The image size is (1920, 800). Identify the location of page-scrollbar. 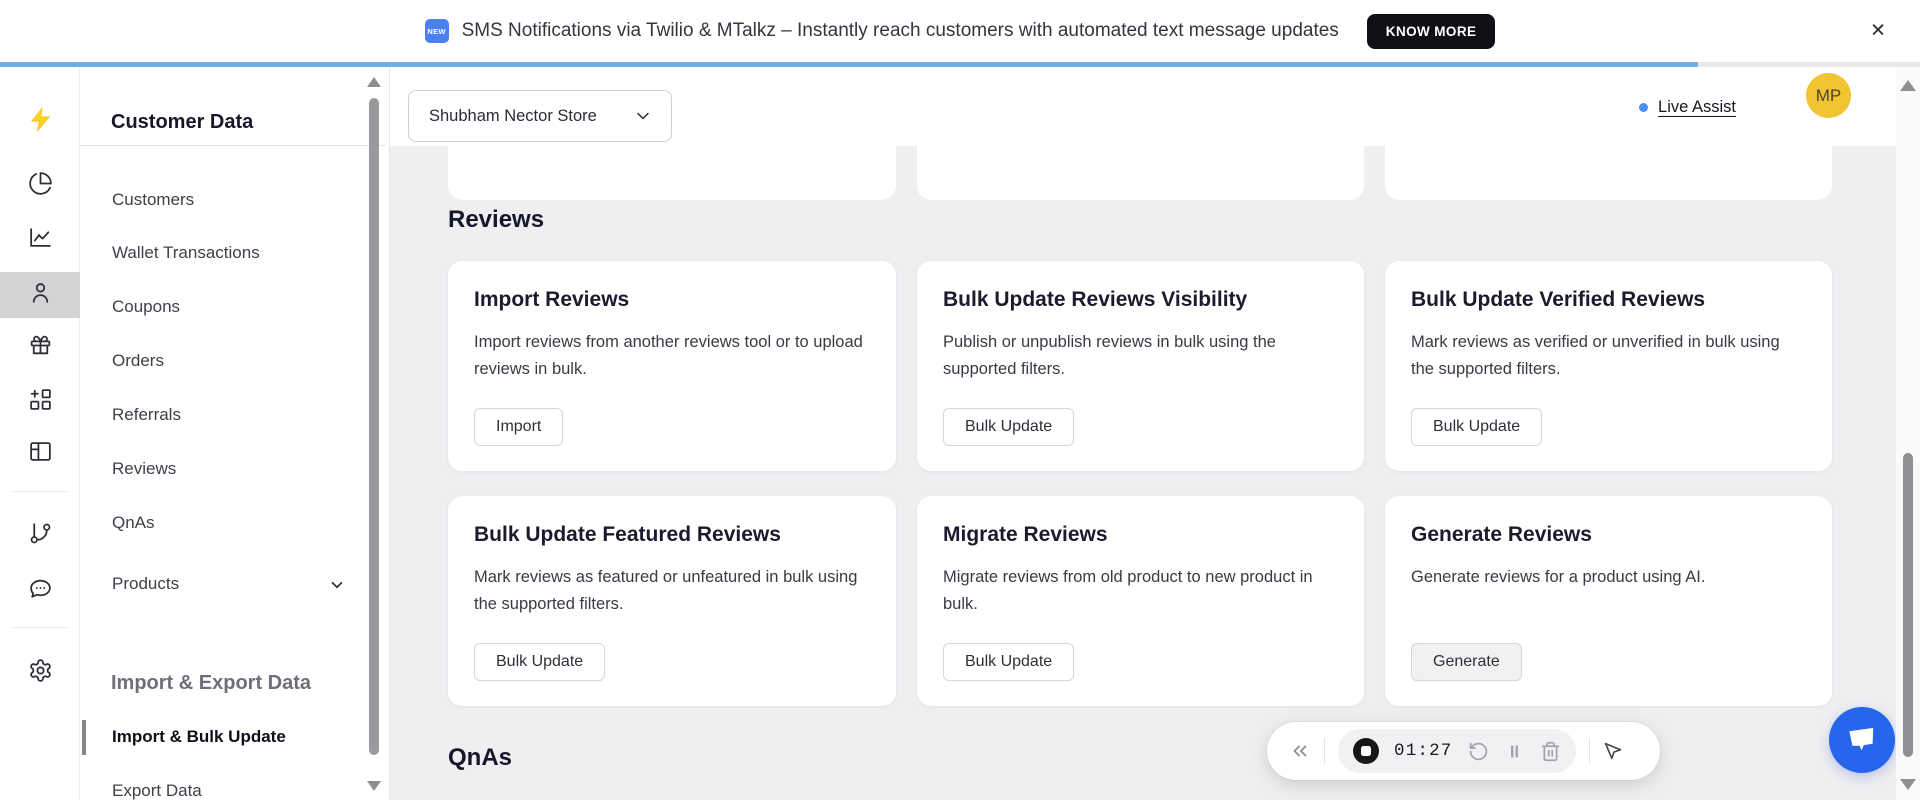
(1908, 433).